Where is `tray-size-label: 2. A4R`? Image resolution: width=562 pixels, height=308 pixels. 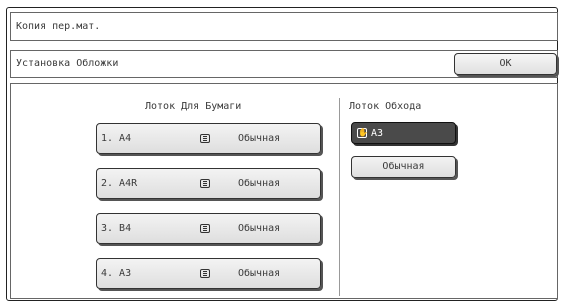
tray-size-label: 2. A4R is located at coordinates (119, 183).